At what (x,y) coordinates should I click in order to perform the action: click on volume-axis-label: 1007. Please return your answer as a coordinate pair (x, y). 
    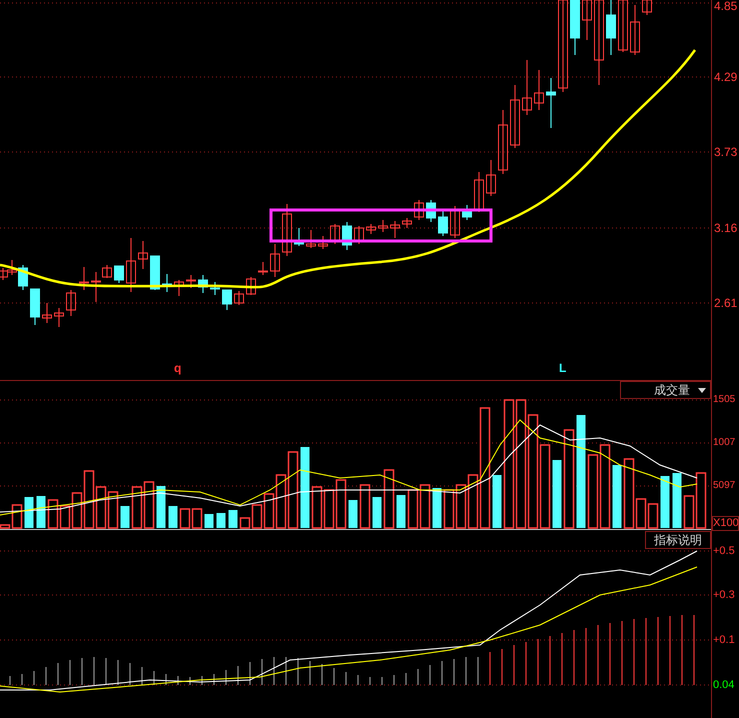
    Looking at the image, I should click on (724, 443).